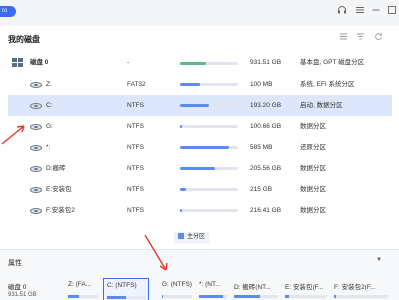  Describe the element at coordinates (327, 84) in the screenshot. I see `partition-info: 系统, EFI 系统分区` at that location.